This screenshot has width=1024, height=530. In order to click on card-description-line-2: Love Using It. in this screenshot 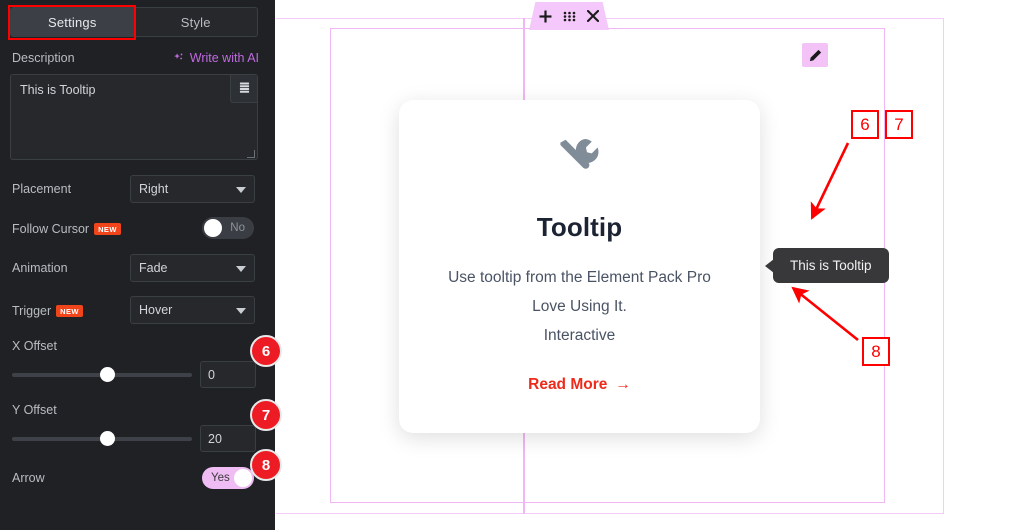, I will do `click(579, 306)`.